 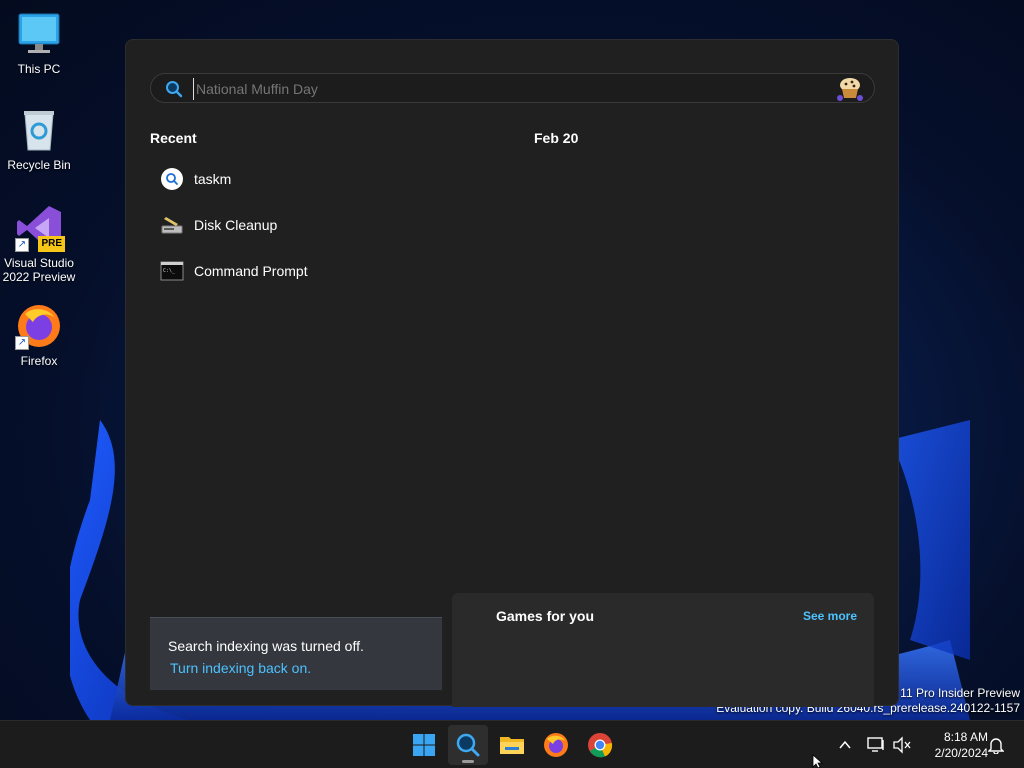 I want to click on desktop-icon-recycle-bin: Recycle Bin, so click(x=39, y=139).